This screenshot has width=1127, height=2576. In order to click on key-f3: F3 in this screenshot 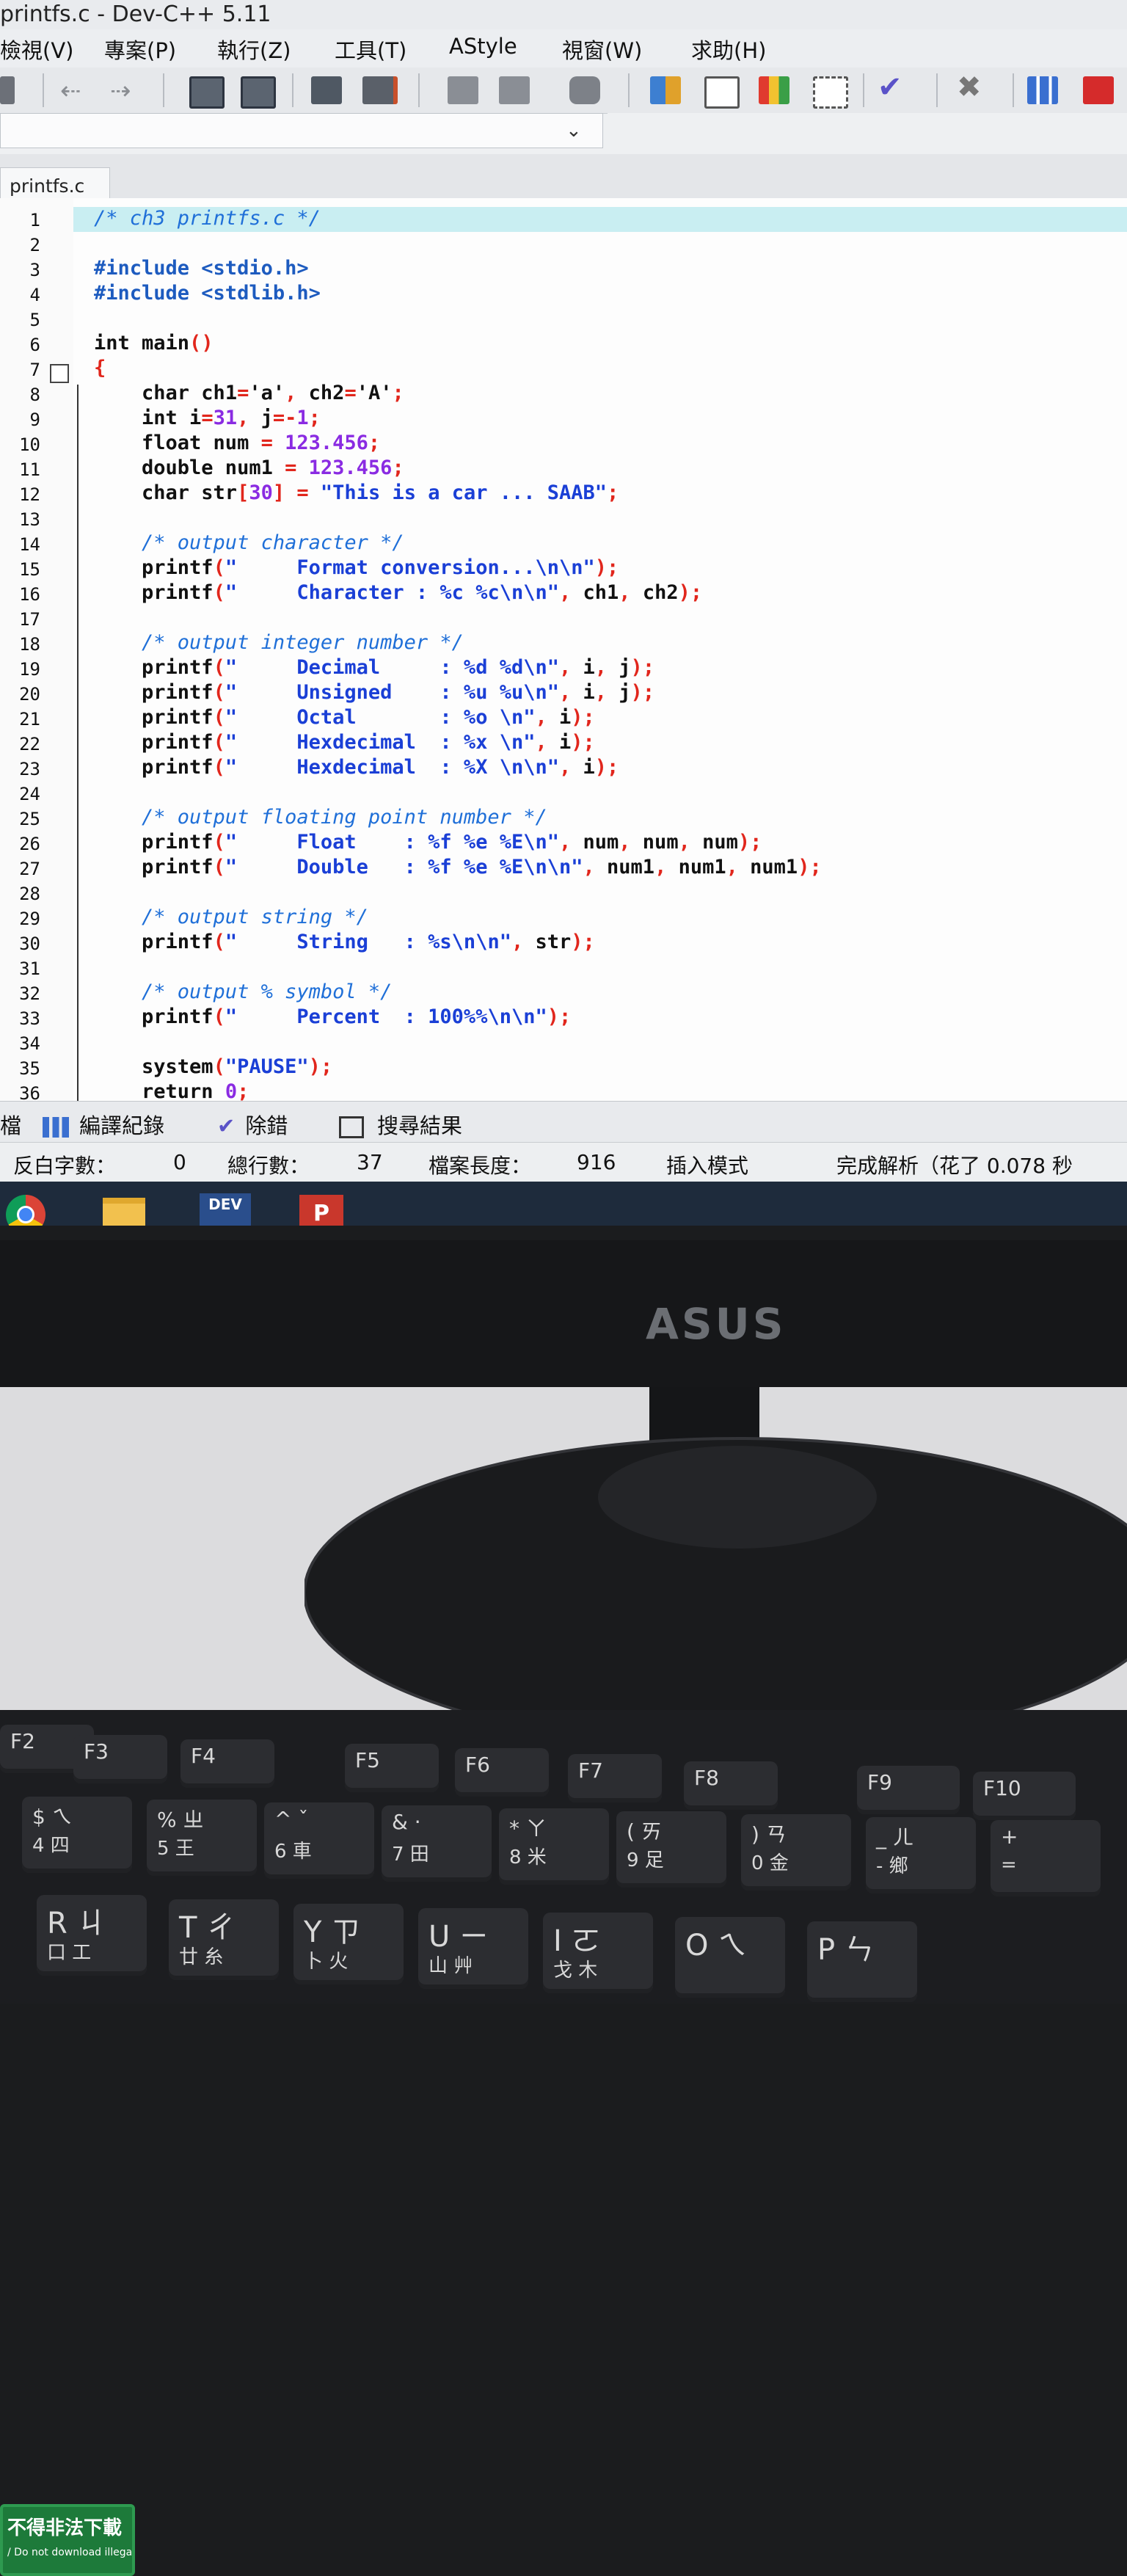, I will do `click(120, 1759)`.